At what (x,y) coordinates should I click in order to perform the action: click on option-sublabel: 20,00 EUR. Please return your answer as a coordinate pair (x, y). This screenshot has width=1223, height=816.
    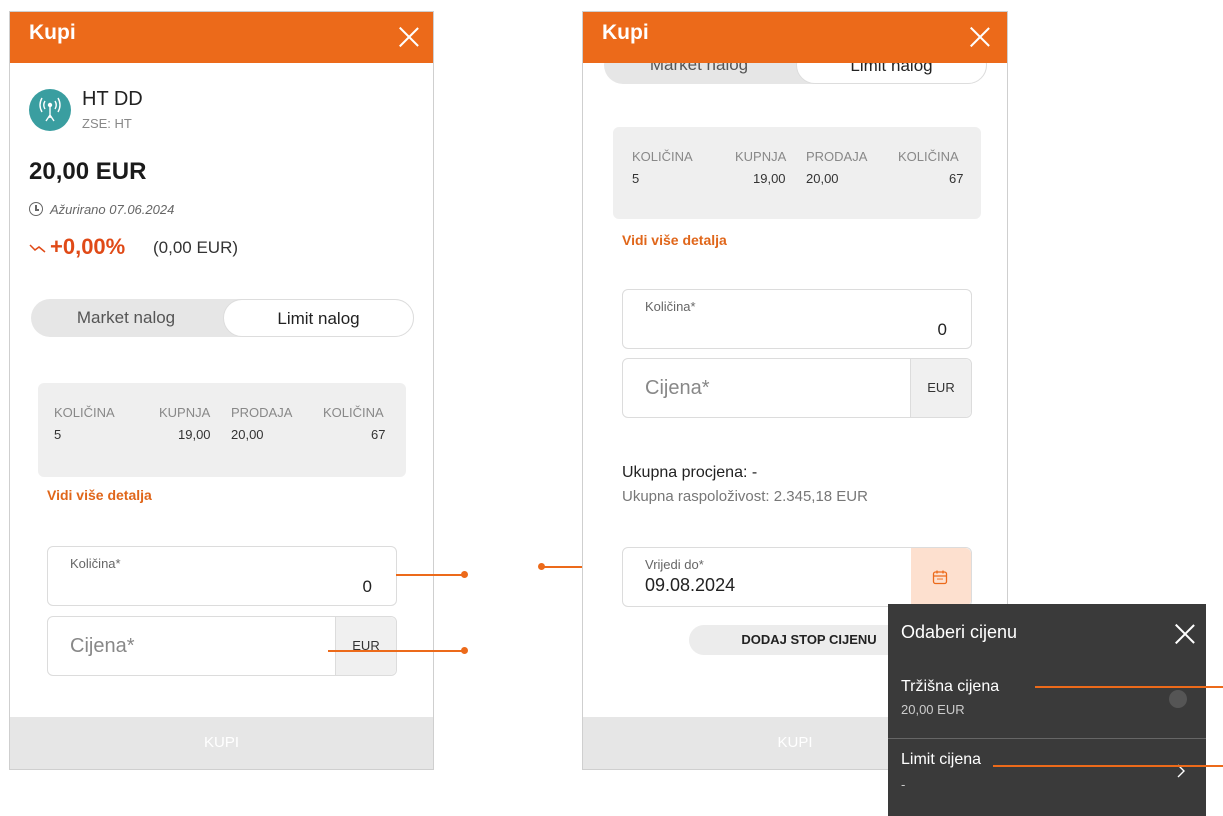
    Looking at the image, I should click on (933, 709).